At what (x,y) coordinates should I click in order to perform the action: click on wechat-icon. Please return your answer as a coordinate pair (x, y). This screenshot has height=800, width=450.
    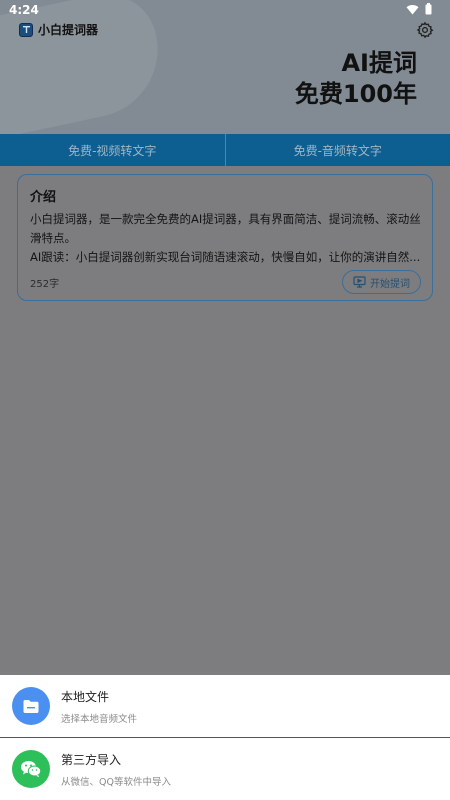
    Looking at the image, I should click on (31, 769).